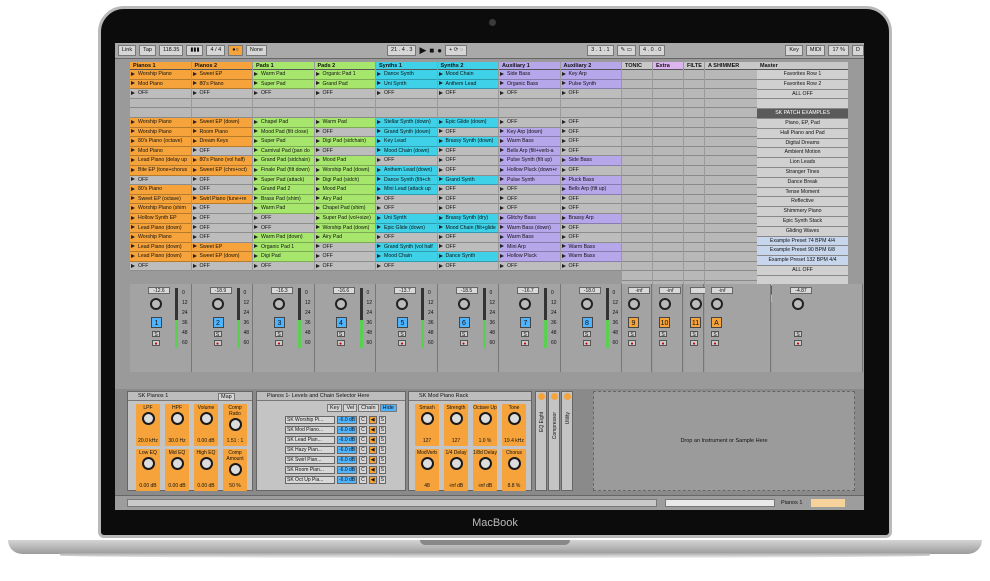  What do you see at coordinates (344, 209) in the screenshot?
I see `clip-slot: Chapel Pad (shim)` at bounding box center [344, 209].